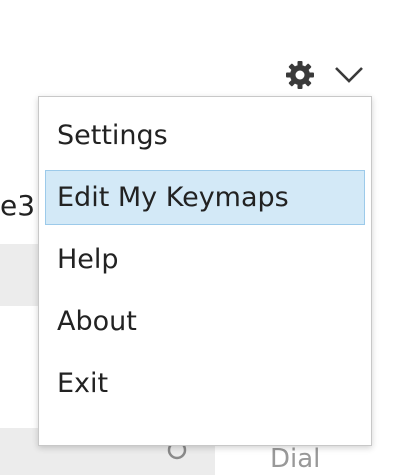  I want to click on background-partial-text: e3, so click(18, 205).